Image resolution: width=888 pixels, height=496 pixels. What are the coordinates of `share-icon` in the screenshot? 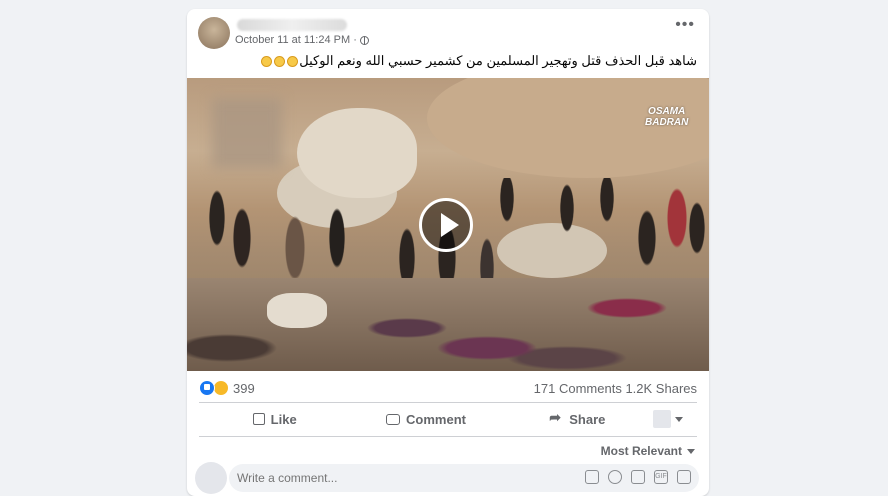 It's located at (556, 417).